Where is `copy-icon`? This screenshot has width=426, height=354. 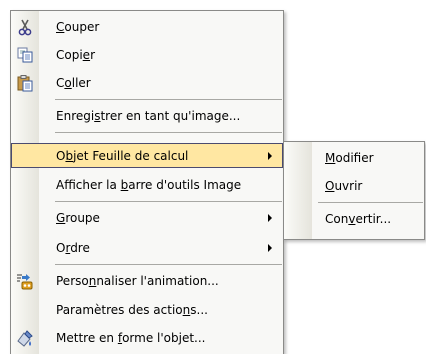
copy-icon is located at coordinates (25, 55).